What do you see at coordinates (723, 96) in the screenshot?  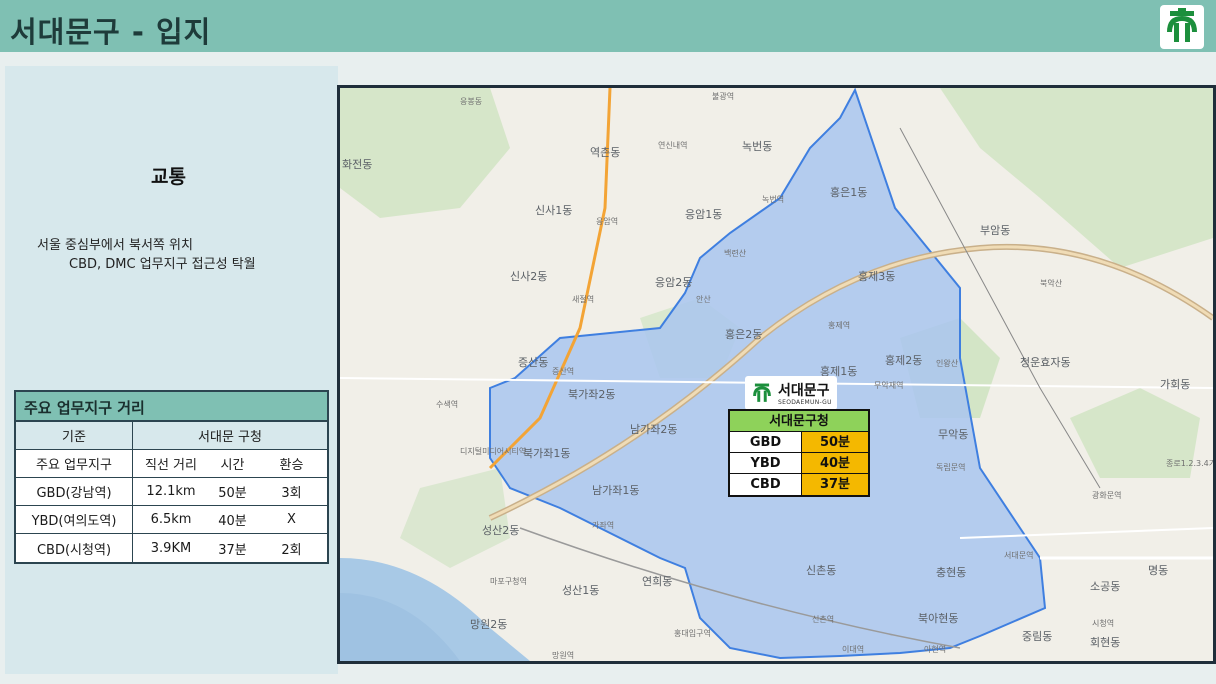 I see `map-label-bulgwang-station: 불광역` at bounding box center [723, 96].